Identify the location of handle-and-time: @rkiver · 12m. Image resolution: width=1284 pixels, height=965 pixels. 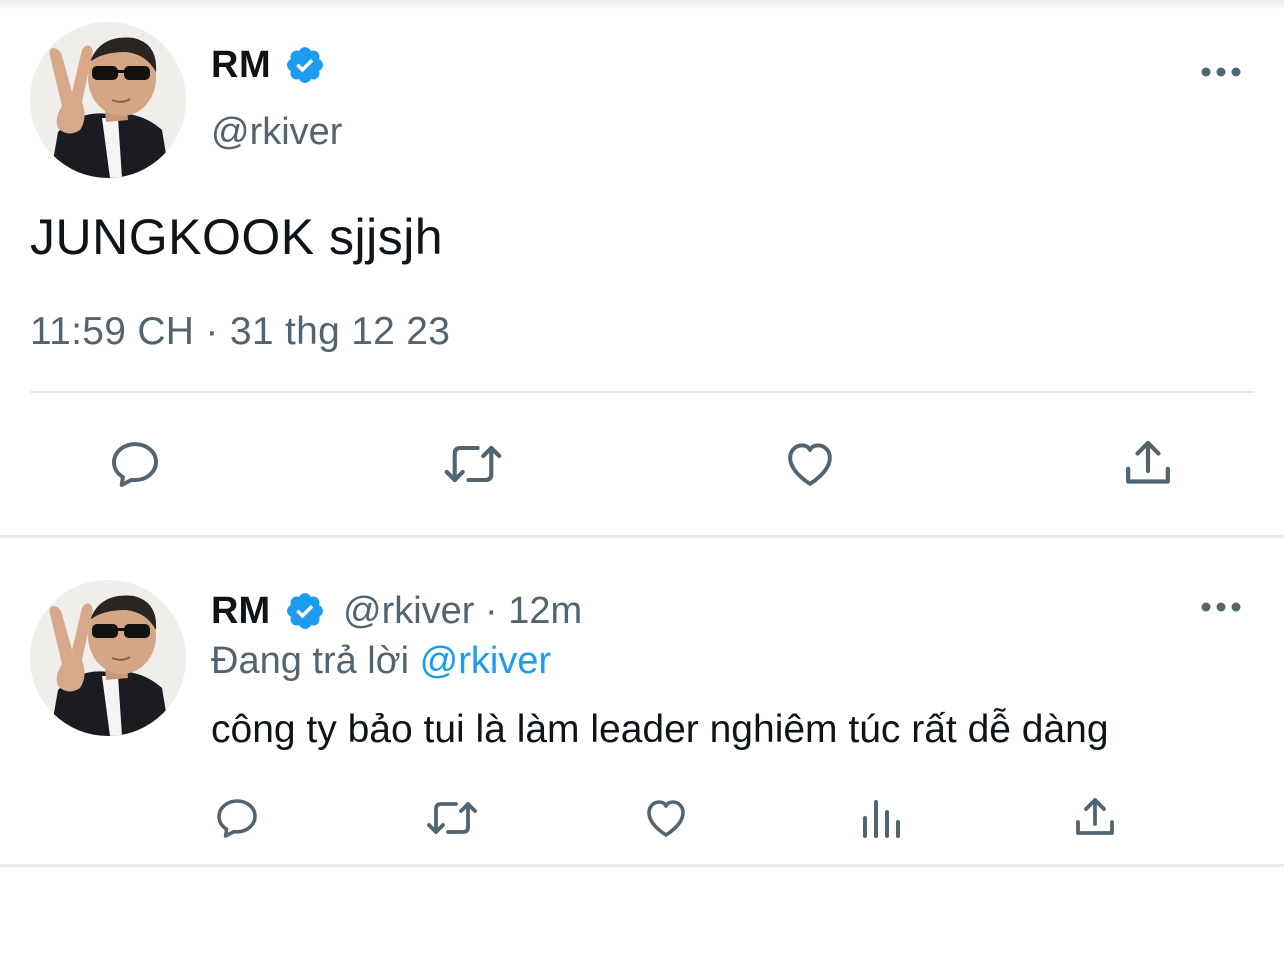
(462, 611).